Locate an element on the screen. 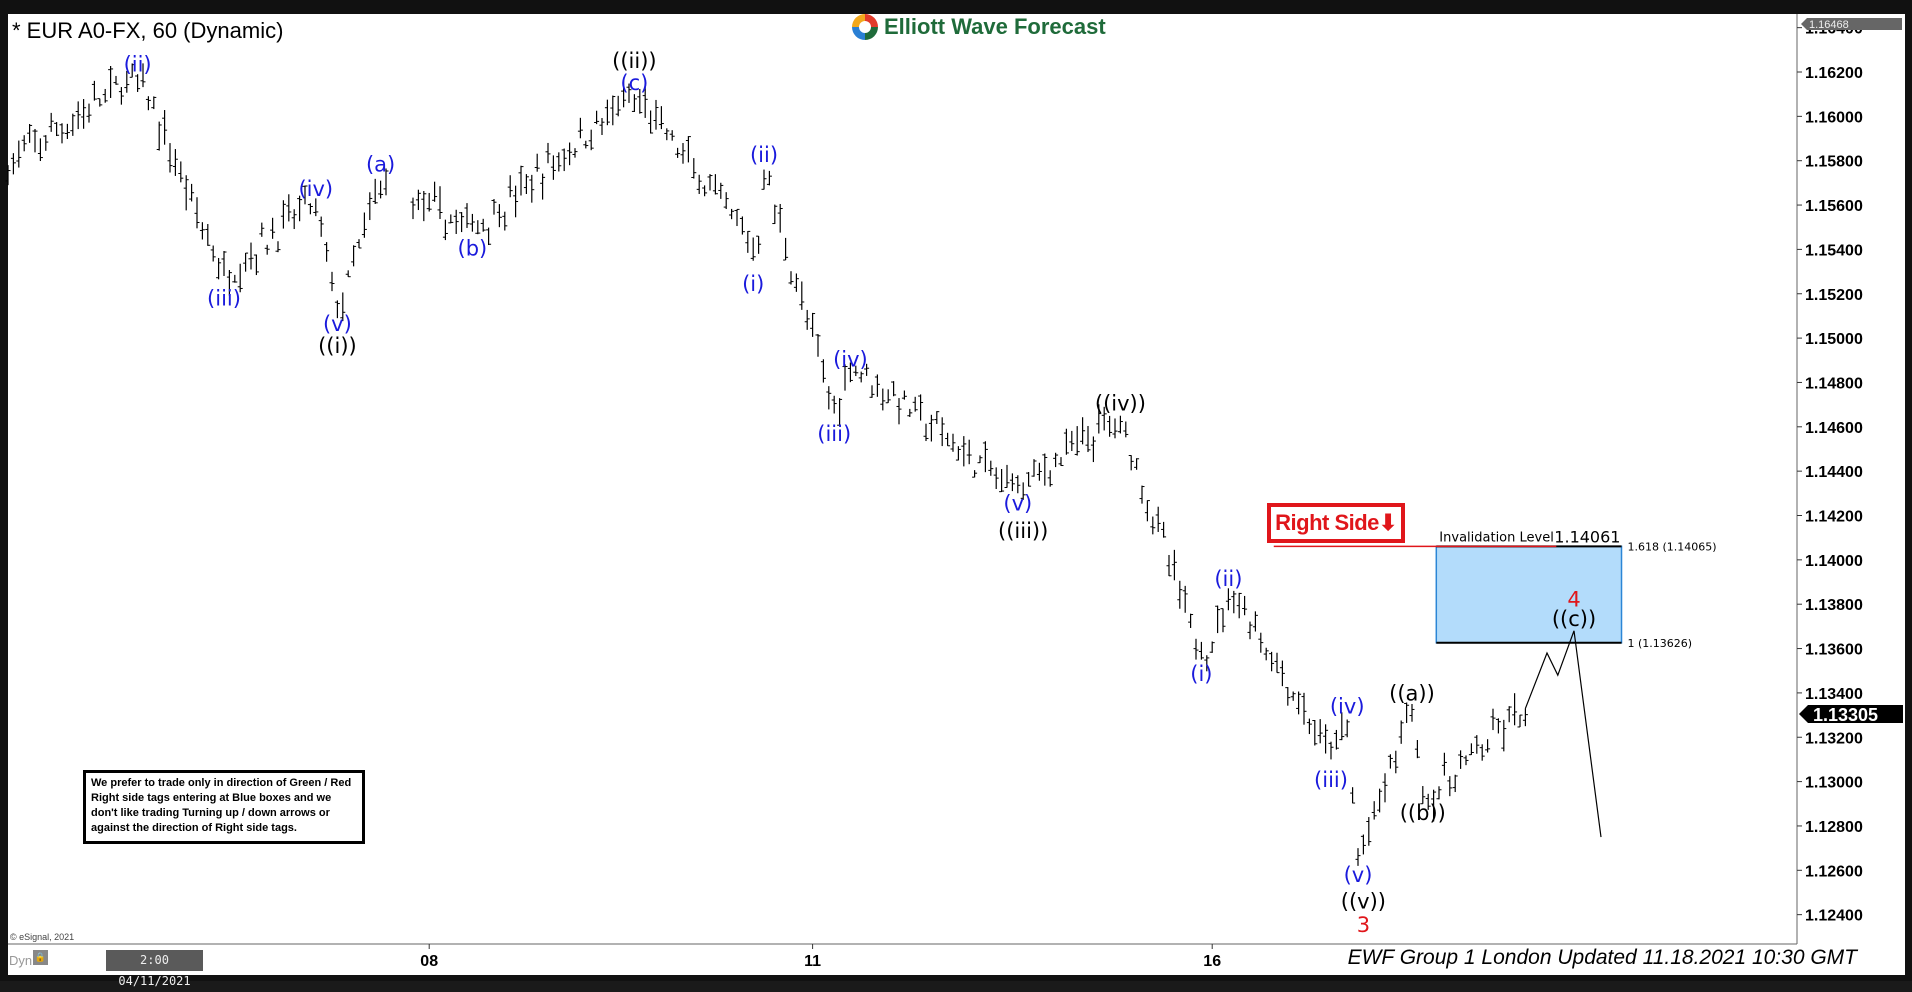  y-tick-label: 1.16000 is located at coordinates (1834, 117).